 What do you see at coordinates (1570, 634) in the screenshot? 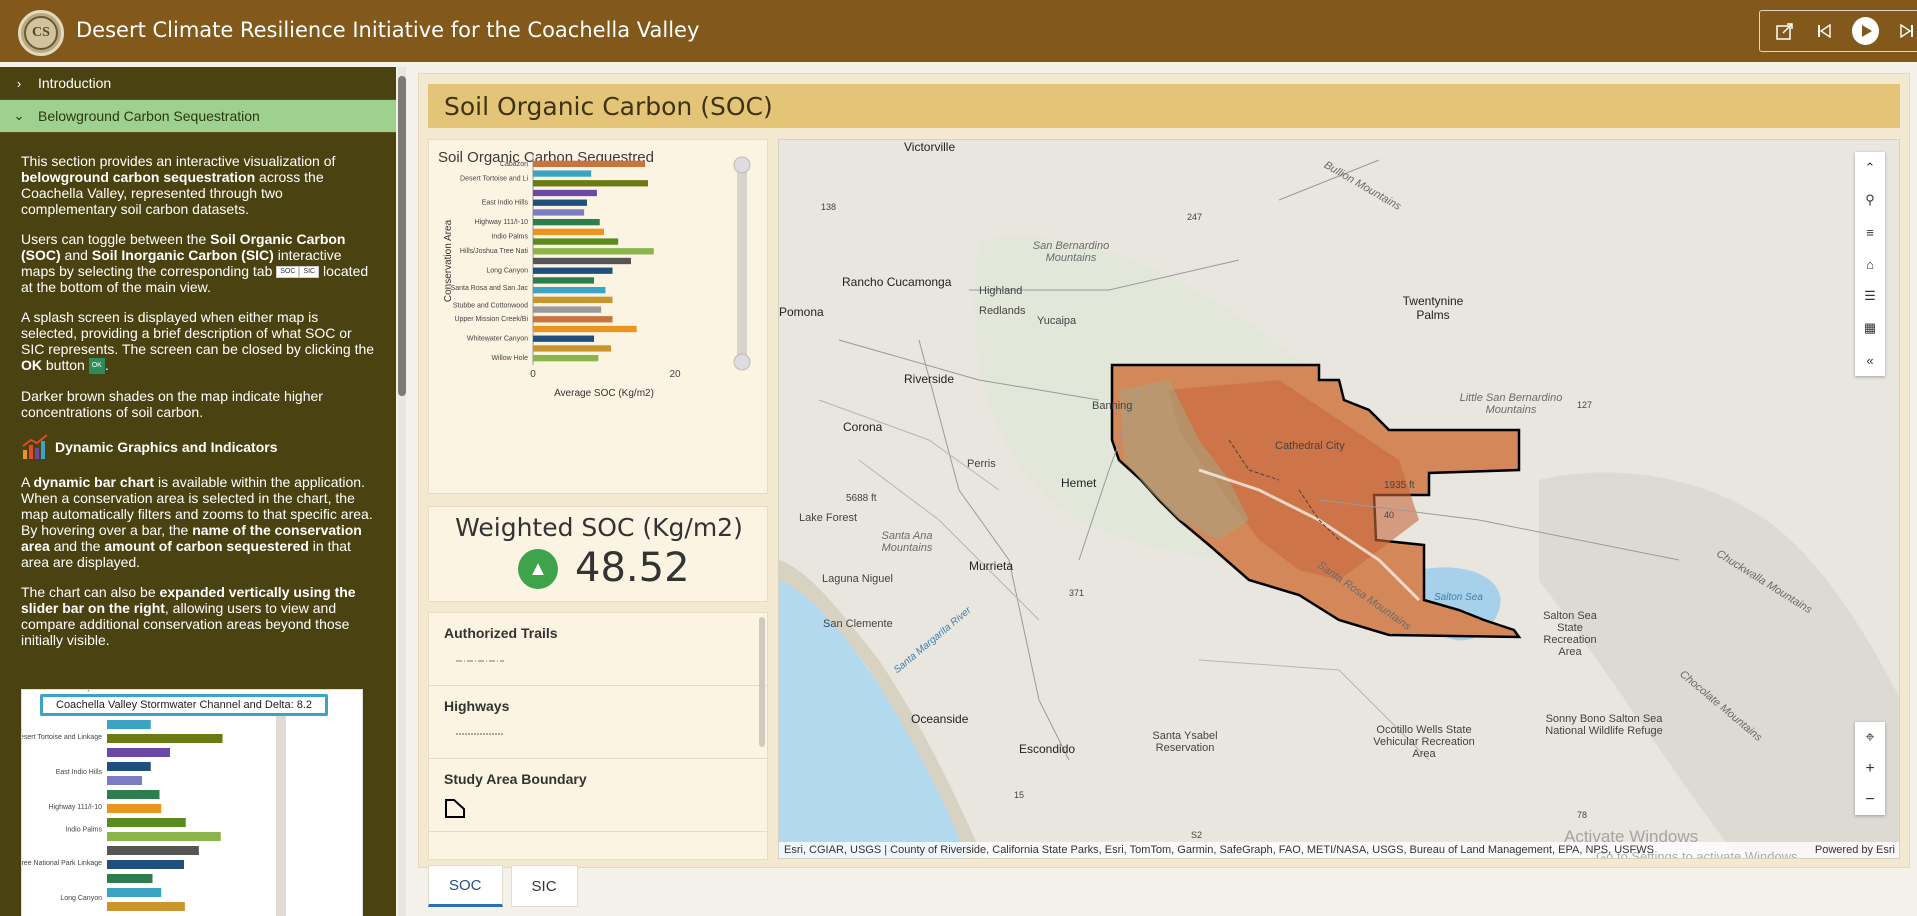
I see `map-label: Salton Sea State Recreation Area` at bounding box center [1570, 634].